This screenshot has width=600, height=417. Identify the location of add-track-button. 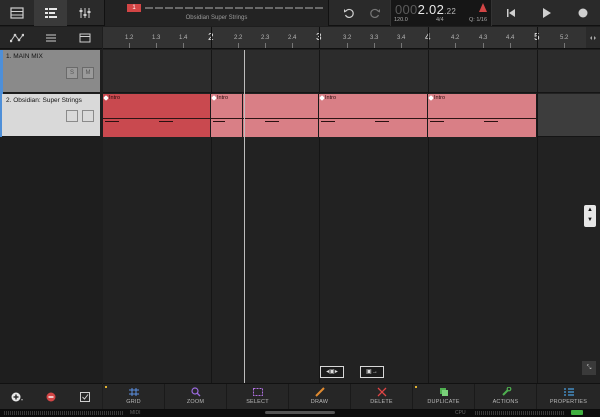
(16, 397).